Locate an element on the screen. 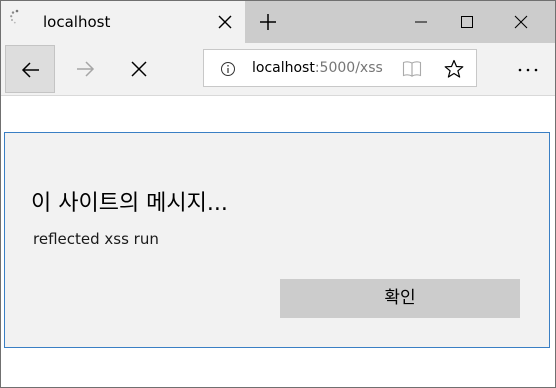  navigation-bar: localhost:5000/xss is located at coordinates (278, 69).